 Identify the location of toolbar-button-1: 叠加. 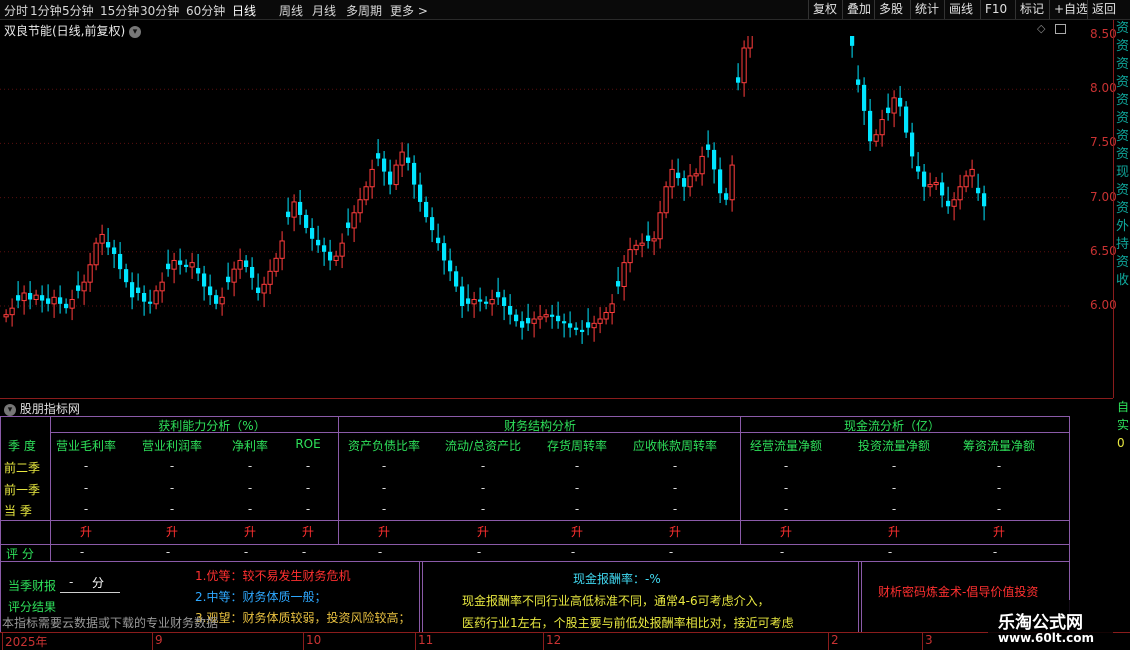
(856, 9).